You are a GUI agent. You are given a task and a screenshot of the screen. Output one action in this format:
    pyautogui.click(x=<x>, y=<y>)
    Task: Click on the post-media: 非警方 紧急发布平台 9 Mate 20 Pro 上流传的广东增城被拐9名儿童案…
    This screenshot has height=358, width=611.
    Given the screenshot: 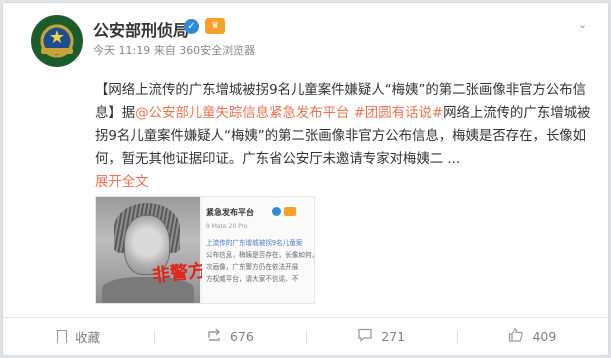 What is the action you would take?
    pyautogui.click(x=205, y=250)
    